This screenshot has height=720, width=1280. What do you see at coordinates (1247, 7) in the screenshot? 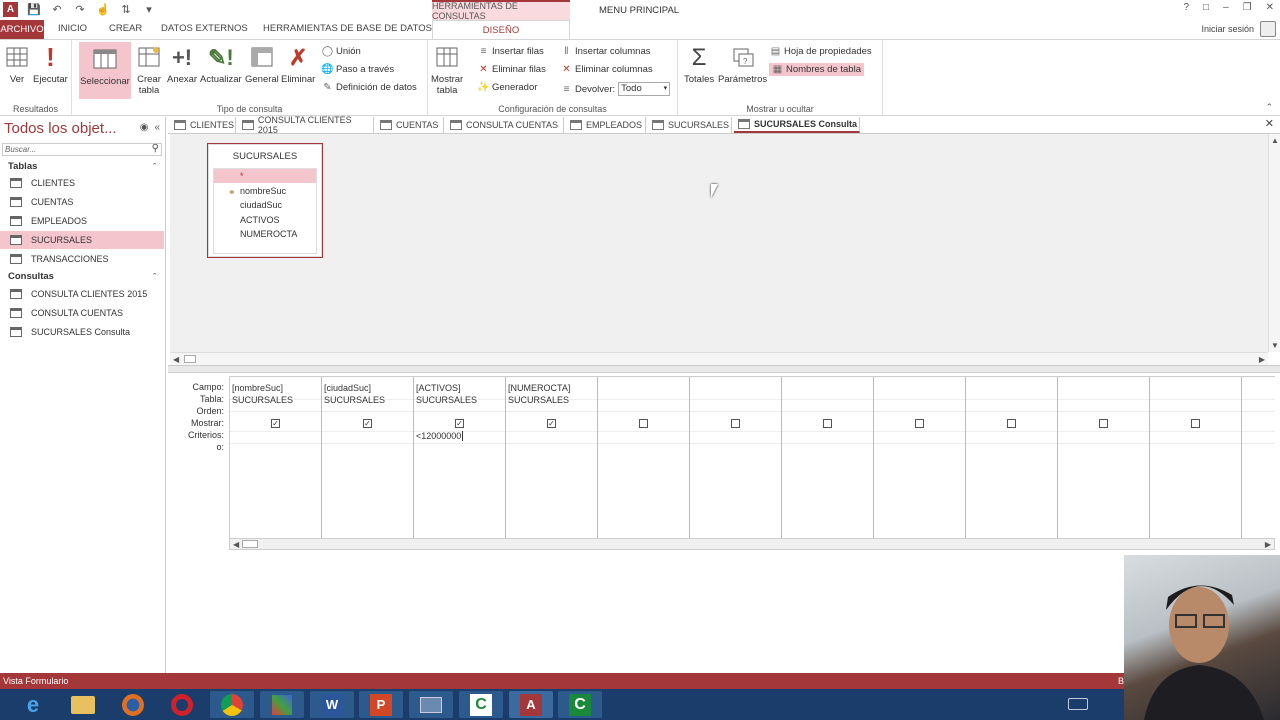
I see `restore-icon: ❐` at bounding box center [1247, 7].